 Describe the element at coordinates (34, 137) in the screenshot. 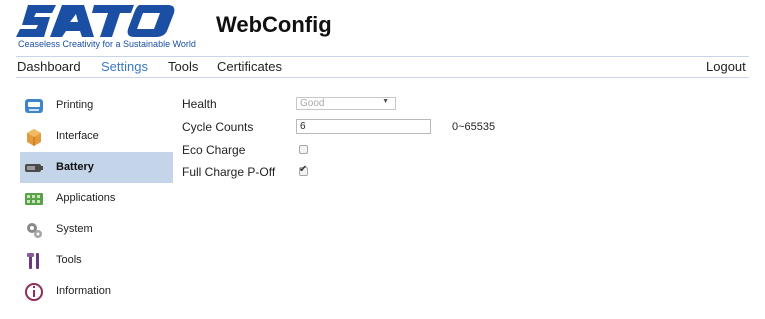

I see `interface-box-icon` at that location.